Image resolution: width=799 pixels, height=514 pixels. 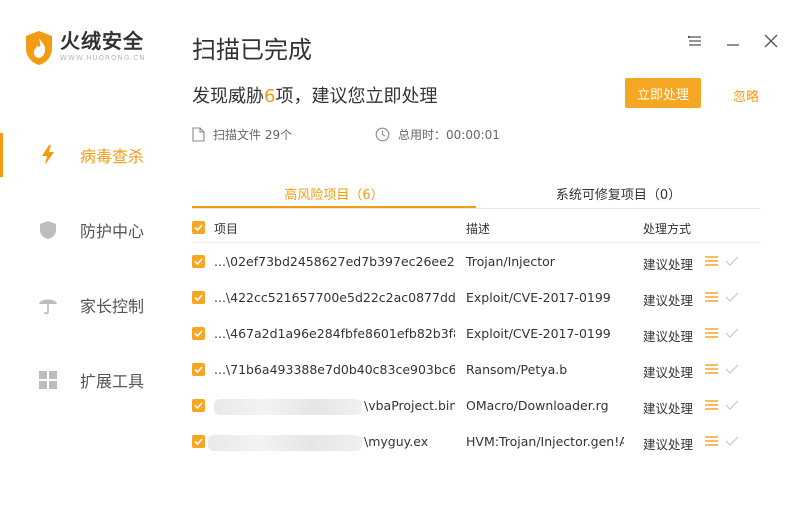 I want to click on threat-file-path: \vbaProject.bin, so click(x=334, y=406).